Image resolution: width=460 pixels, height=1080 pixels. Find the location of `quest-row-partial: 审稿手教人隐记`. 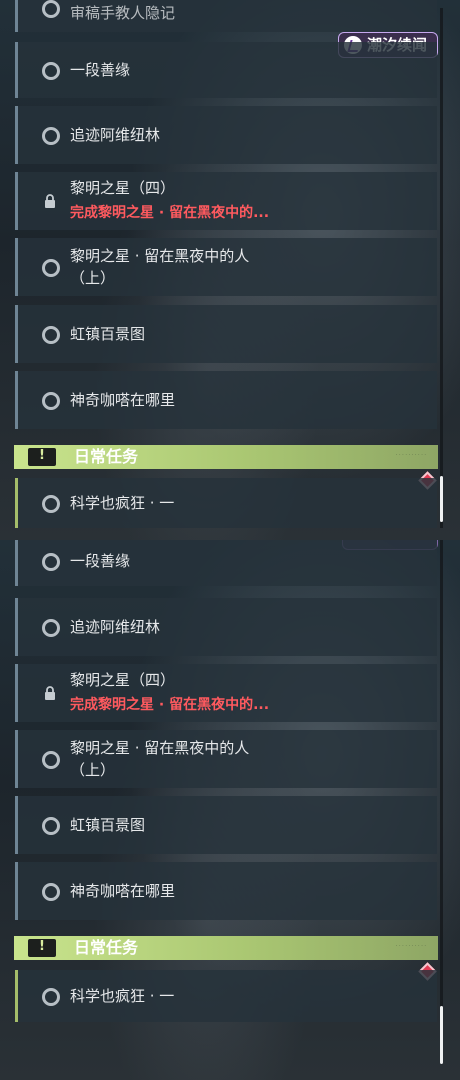

quest-row-partial: 审稿手教人隐记 is located at coordinates (226, 16).